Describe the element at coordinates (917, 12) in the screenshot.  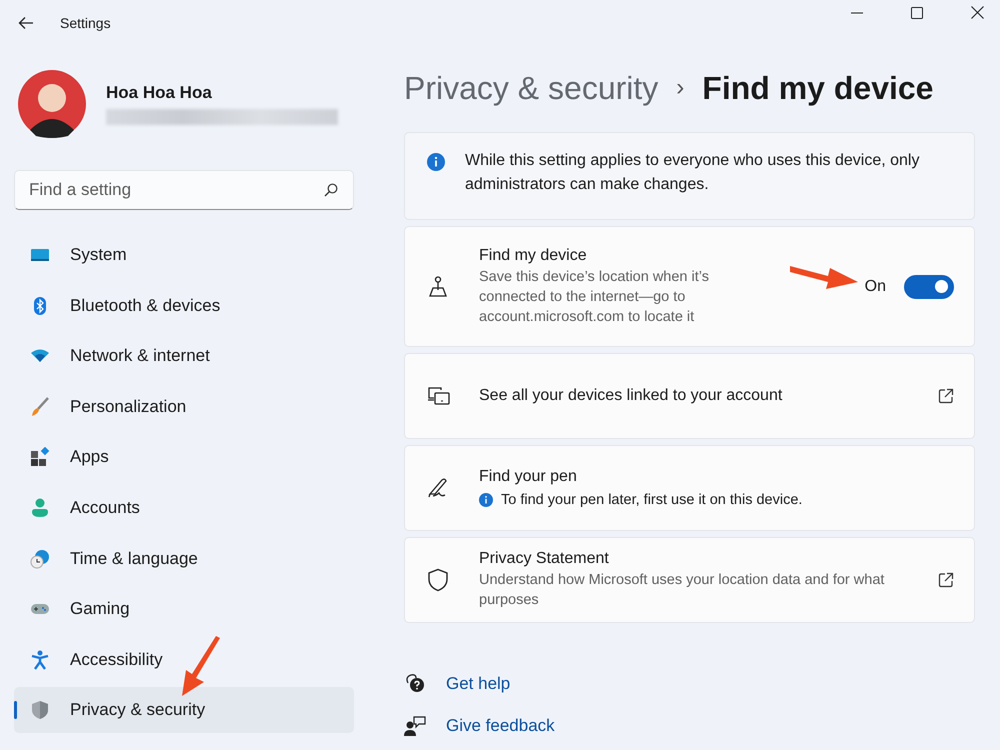
I see `maximize-icon` at that location.